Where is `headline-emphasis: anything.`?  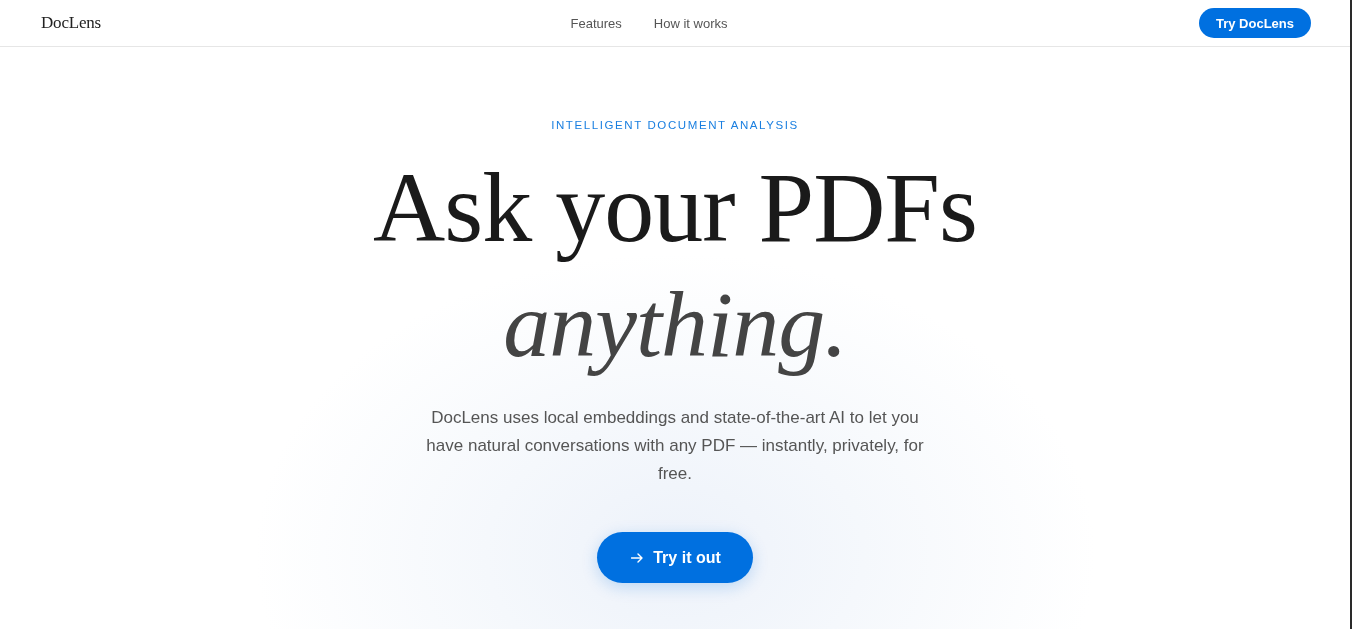
headline-emphasis: anything. is located at coordinates (675, 324).